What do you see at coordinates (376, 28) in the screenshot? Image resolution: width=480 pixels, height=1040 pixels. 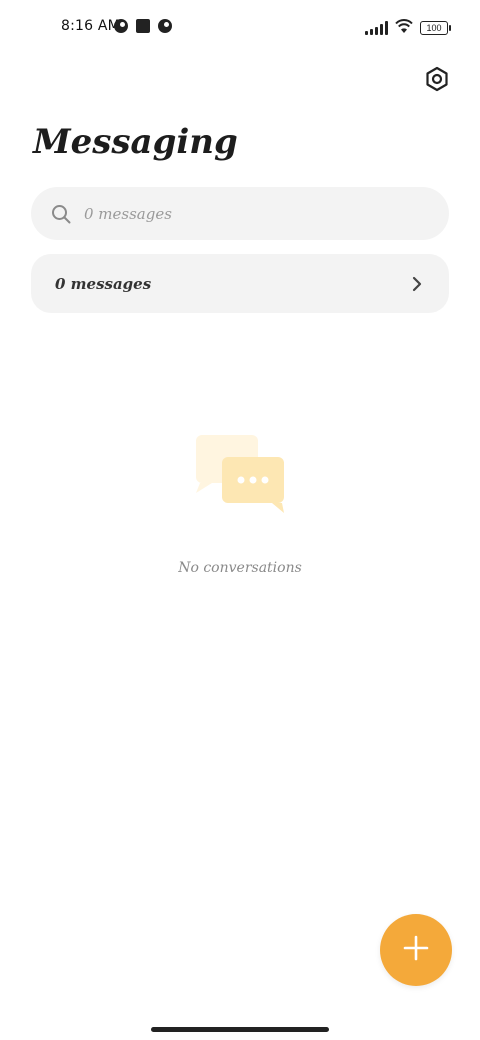 I see `signal-icon` at bounding box center [376, 28].